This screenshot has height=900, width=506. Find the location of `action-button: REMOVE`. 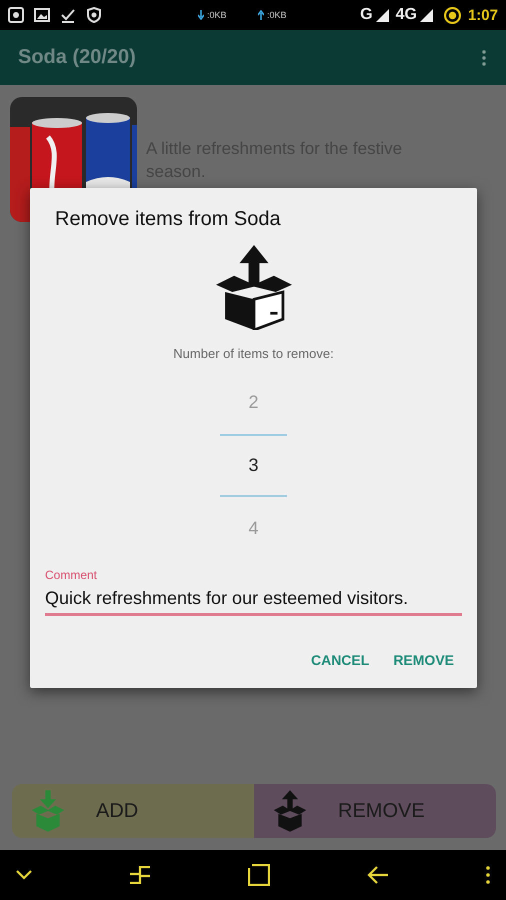

action-button: REMOVE is located at coordinates (375, 811).